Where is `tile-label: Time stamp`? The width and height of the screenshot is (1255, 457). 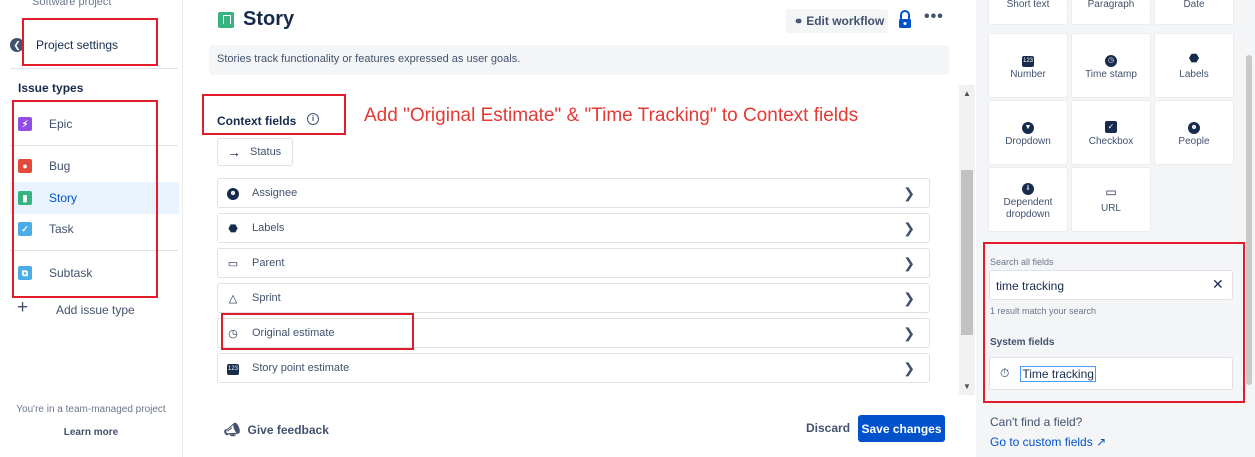
tile-label: Time stamp is located at coordinates (1111, 74).